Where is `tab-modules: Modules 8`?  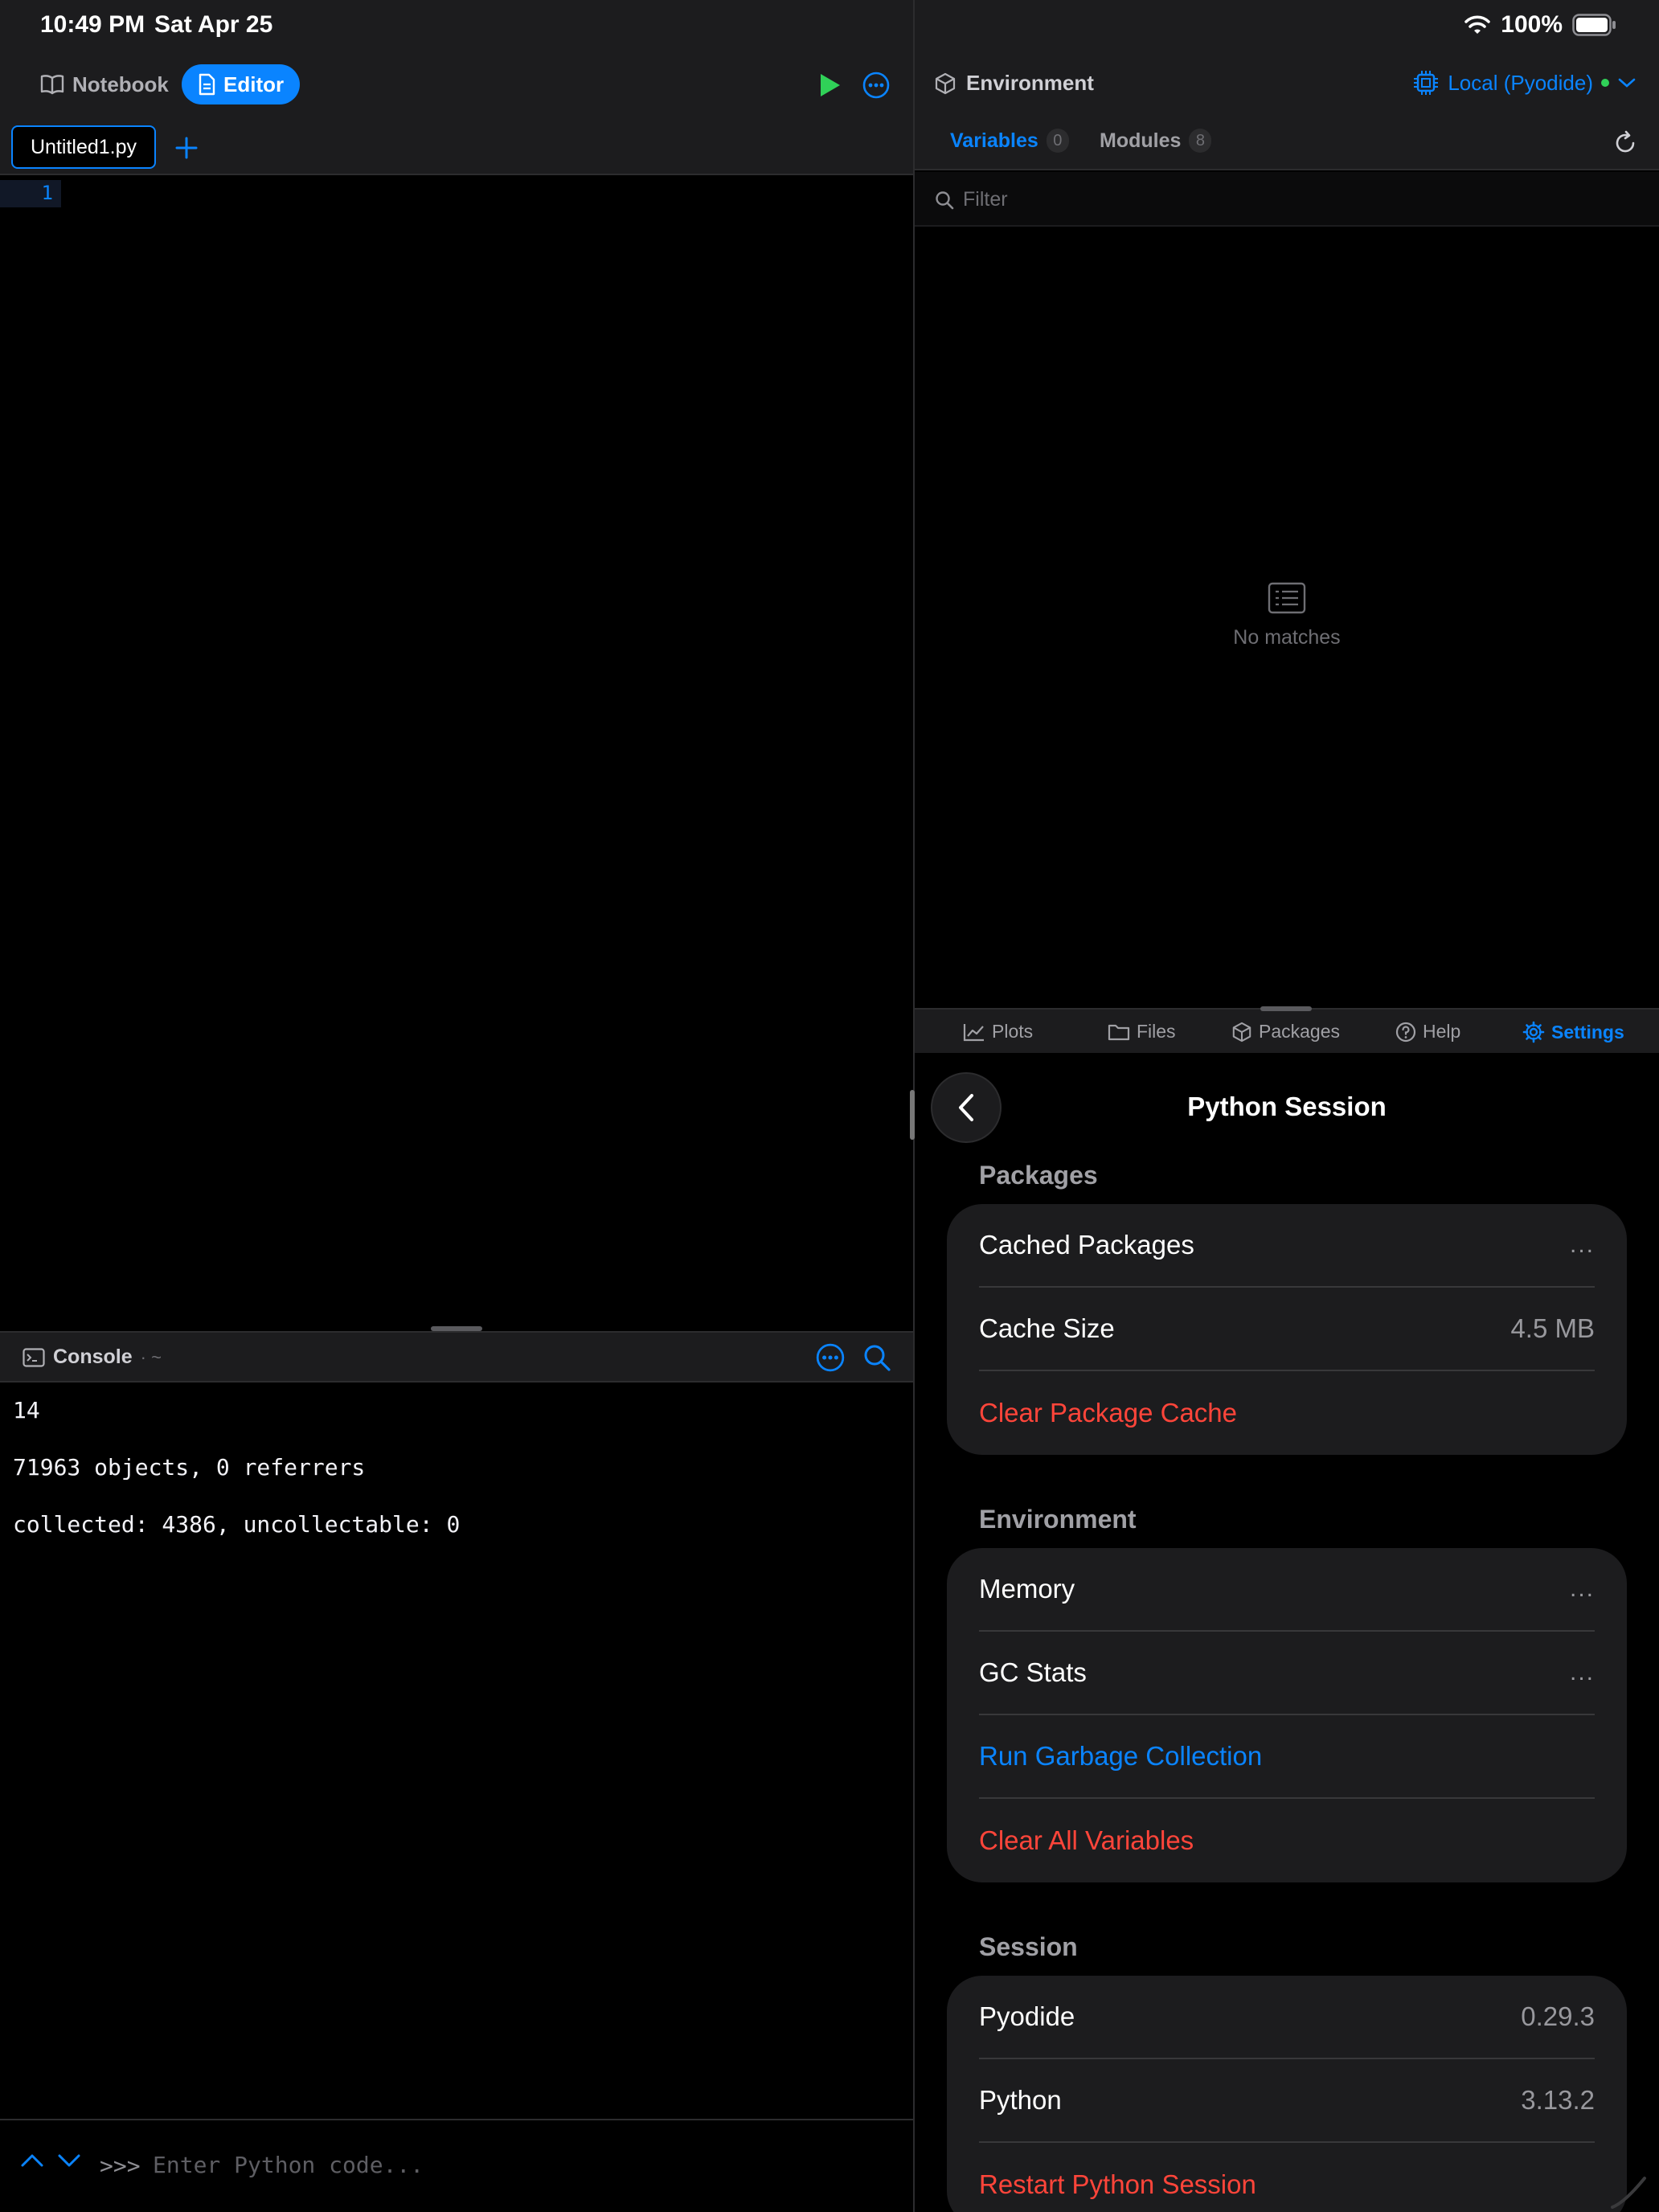 tab-modules: Modules 8 is located at coordinates (1156, 141).